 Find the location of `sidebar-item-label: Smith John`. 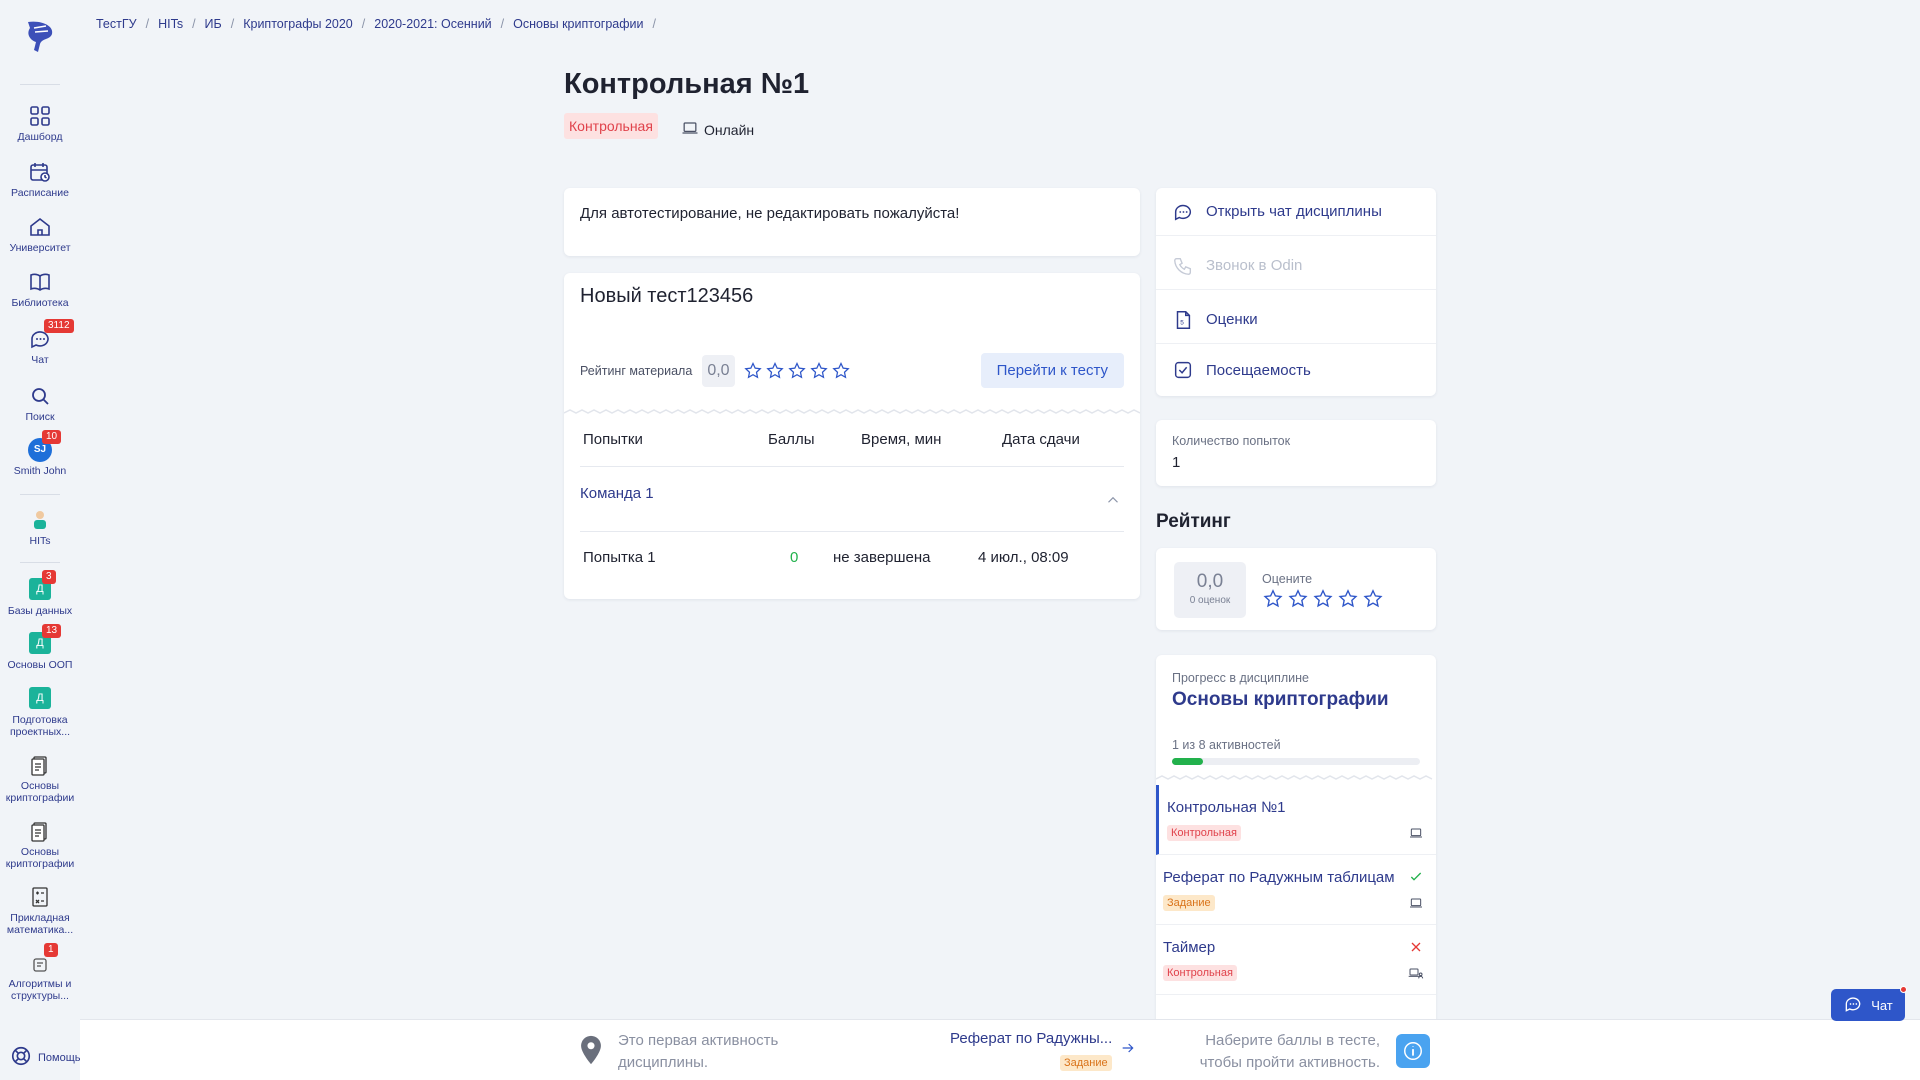

sidebar-item-label: Smith John is located at coordinates (40, 471).